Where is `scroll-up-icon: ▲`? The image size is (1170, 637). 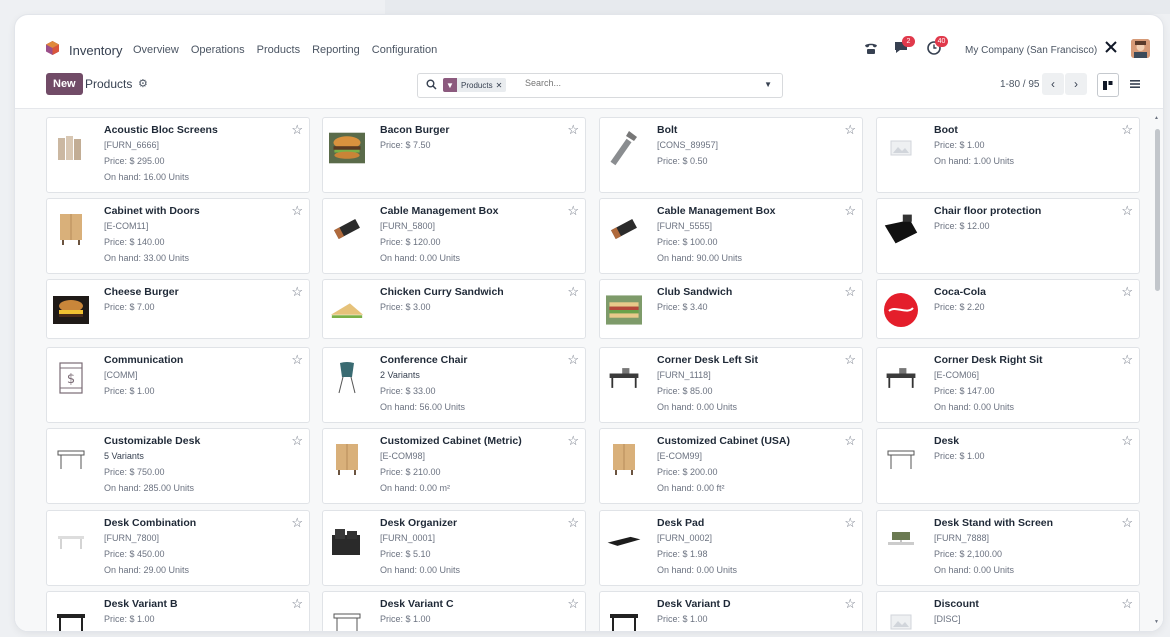 scroll-up-icon: ▲ is located at coordinates (1156, 118).